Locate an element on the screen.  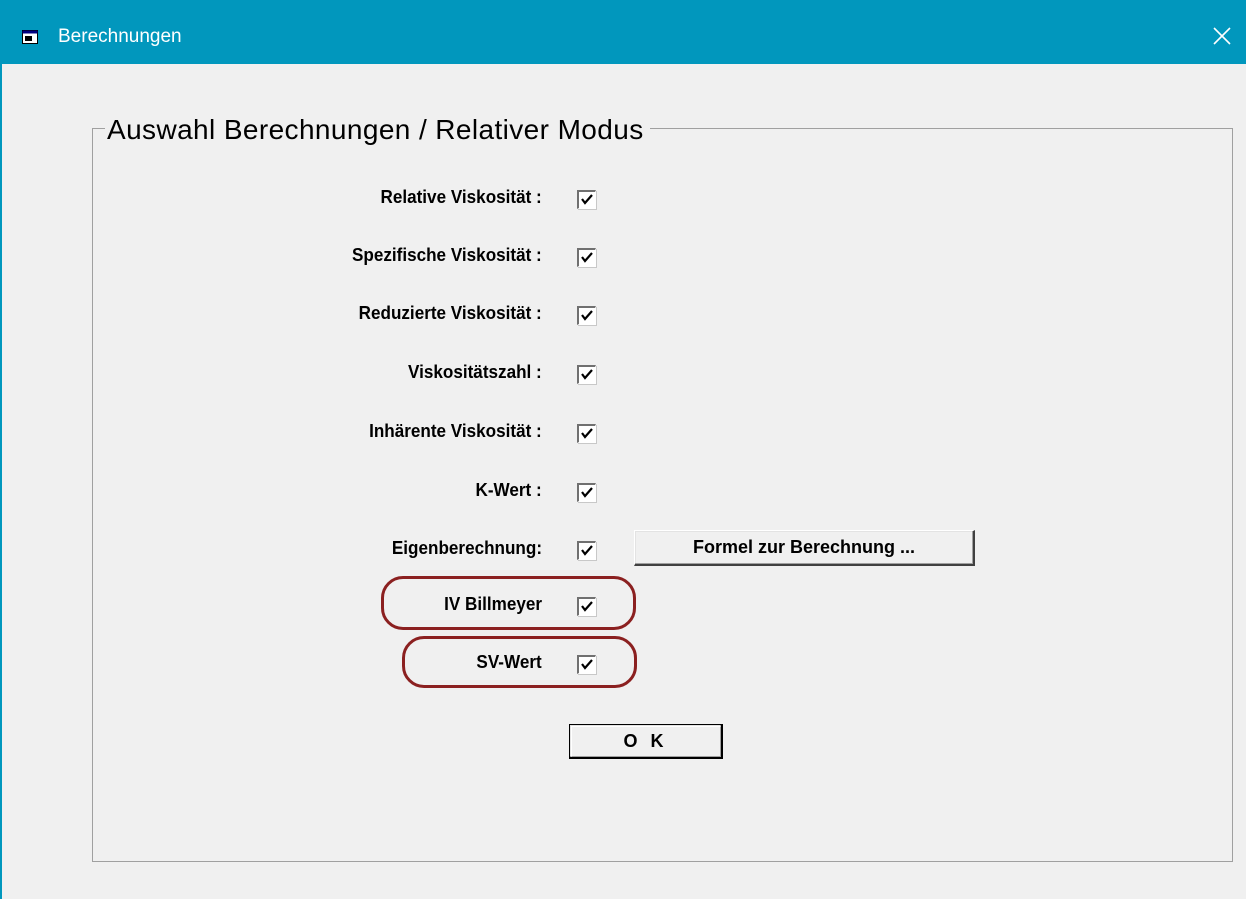
app-window-icon is located at coordinates (30, 37).